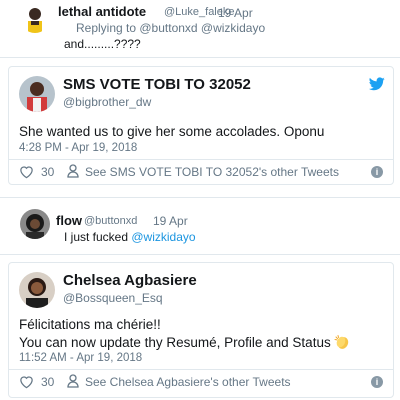  Describe the element at coordinates (188, 382) in the screenshot. I see `see-other-tweets-link: See Chelsea Agbasiere's other Tweets` at that location.